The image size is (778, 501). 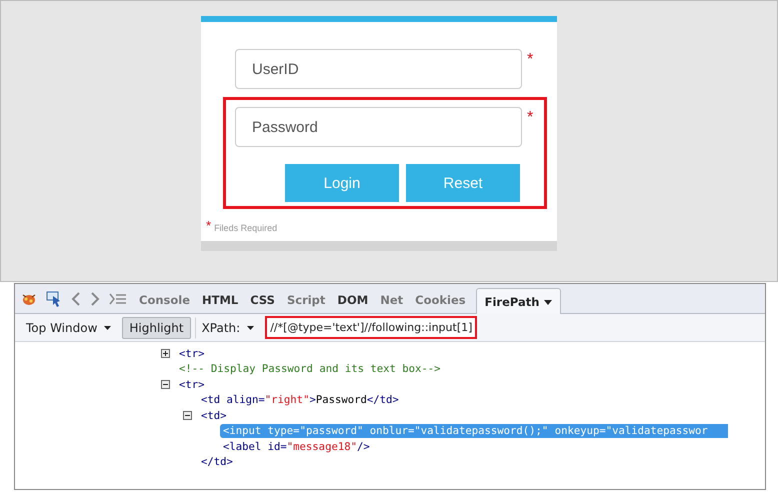 What do you see at coordinates (165, 353) in the screenshot?
I see `expand-icon` at bounding box center [165, 353].